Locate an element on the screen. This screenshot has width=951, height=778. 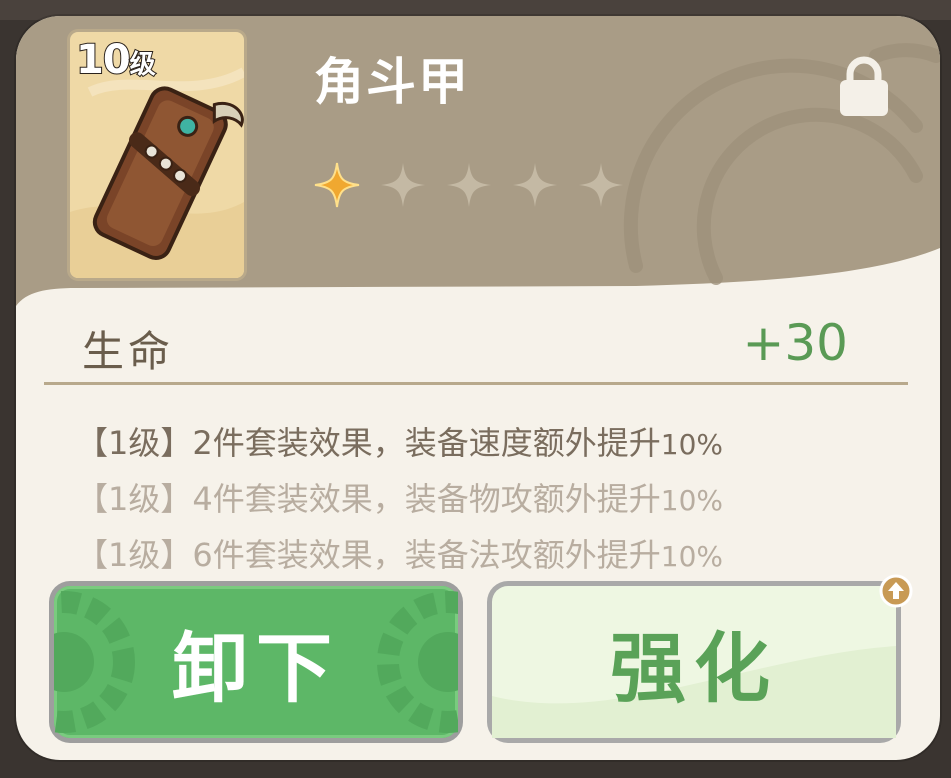
item-level: 10级 is located at coordinates (116, 60).